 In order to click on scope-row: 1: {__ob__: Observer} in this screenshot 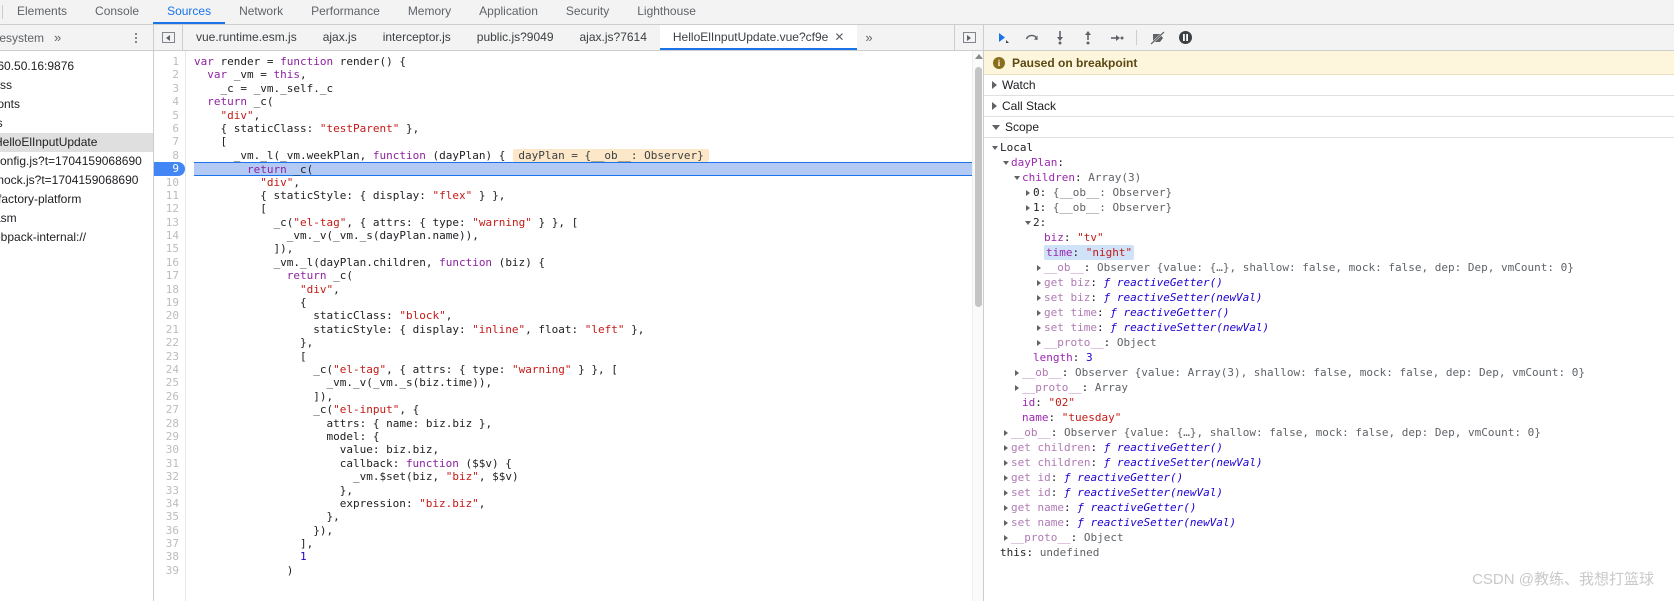, I will do `click(1329, 207)`.